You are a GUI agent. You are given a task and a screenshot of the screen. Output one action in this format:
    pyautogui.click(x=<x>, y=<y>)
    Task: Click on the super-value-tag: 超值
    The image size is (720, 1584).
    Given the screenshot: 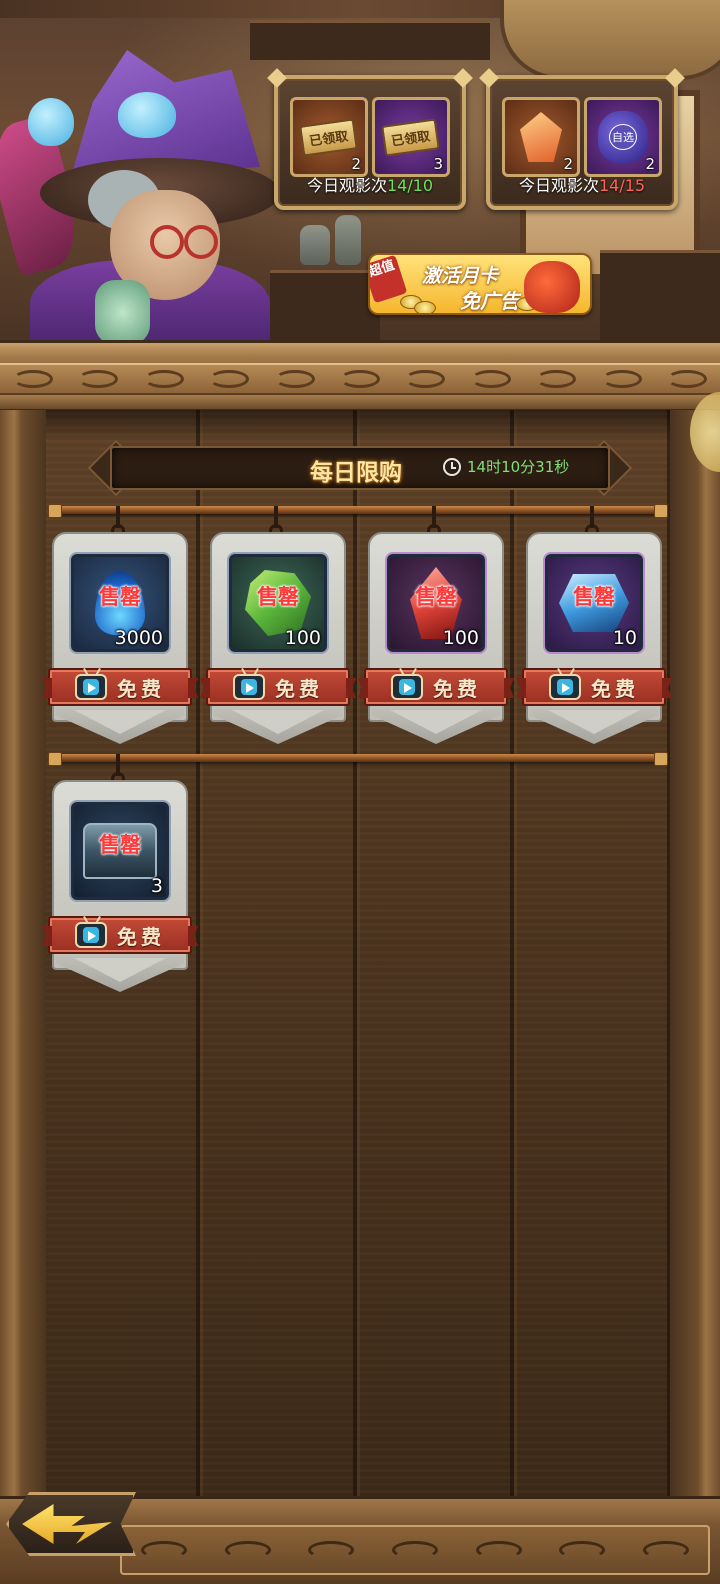 What is the action you would take?
    pyautogui.click(x=389, y=279)
    